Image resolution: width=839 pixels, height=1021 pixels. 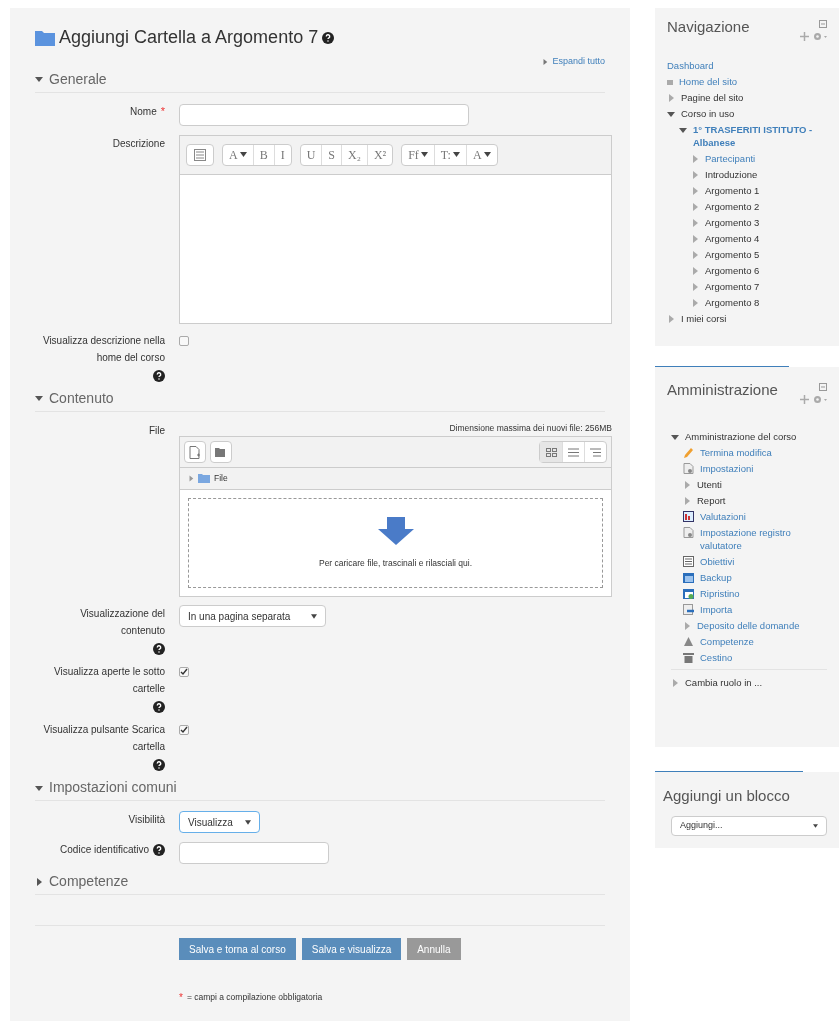 What do you see at coordinates (143, 111) in the screenshot?
I see `field-label: Nome` at bounding box center [143, 111].